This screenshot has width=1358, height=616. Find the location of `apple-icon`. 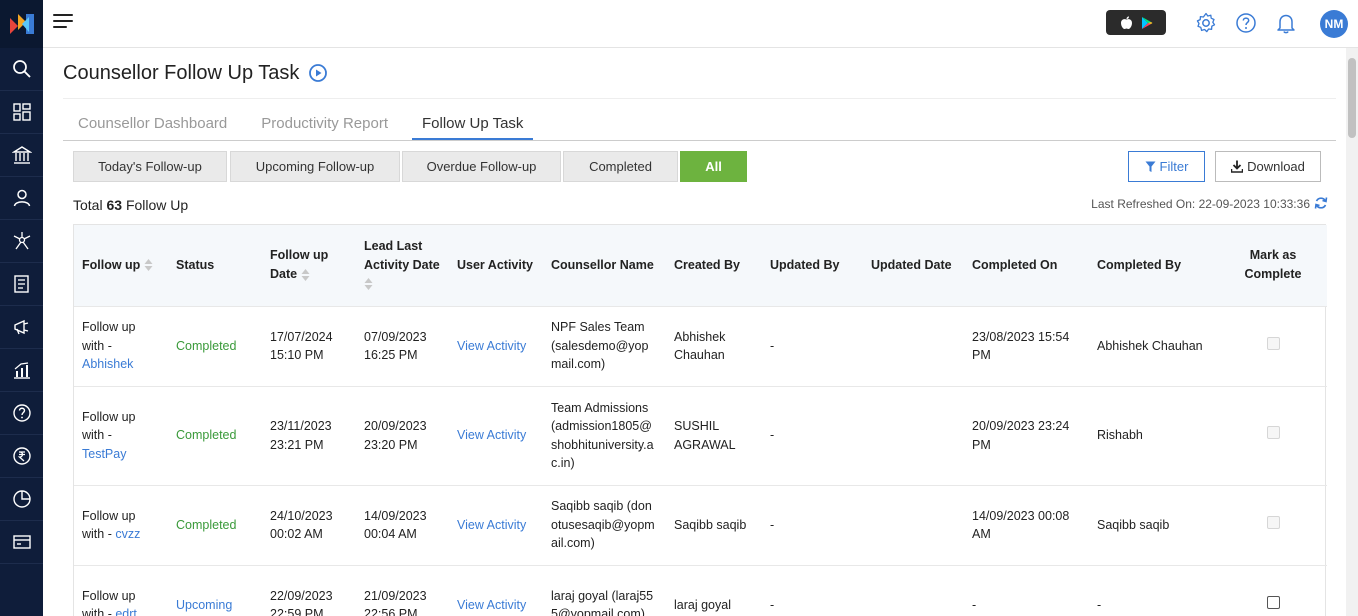

apple-icon is located at coordinates (1126, 22).